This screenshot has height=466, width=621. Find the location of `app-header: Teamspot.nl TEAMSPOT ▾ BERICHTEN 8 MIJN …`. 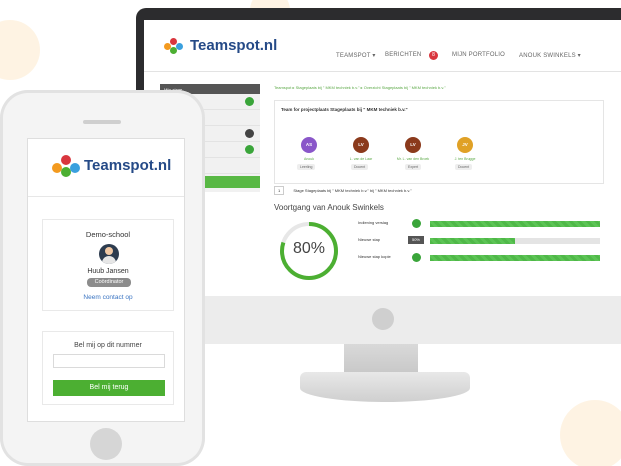

app-header: Teamspot.nl TEAMSPOT ▾ BERICHTEN 8 MIJN … is located at coordinates (382, 46).